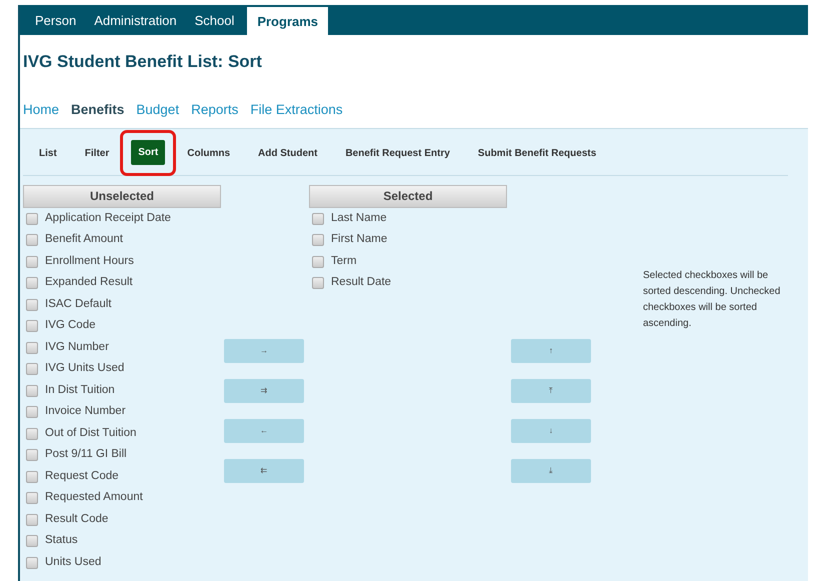  What do you see at coordinates (48, 153) in the screenshot?
I see `toolbar-item: List` at bounding box center [48, 153].